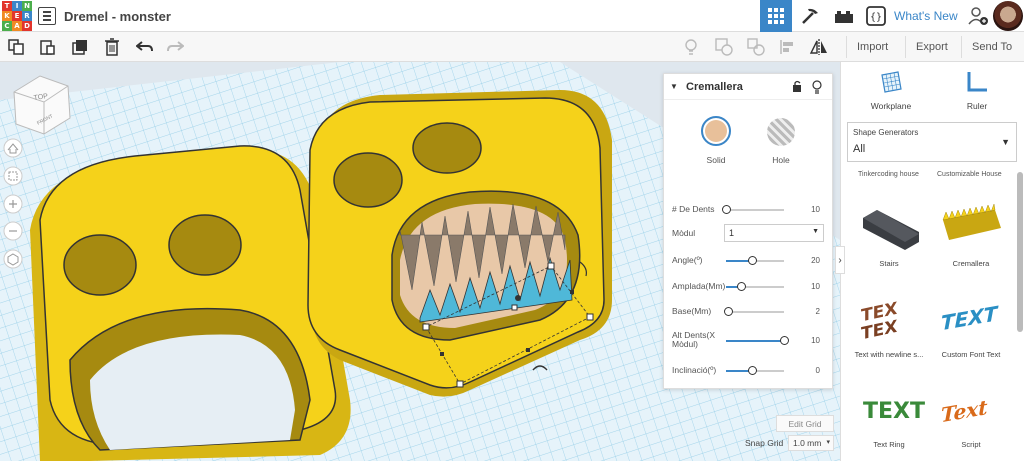  Describe the element at coordinates (699, 286) in the screenshot. I see `property-label: Amplada(Mm)` at that location.